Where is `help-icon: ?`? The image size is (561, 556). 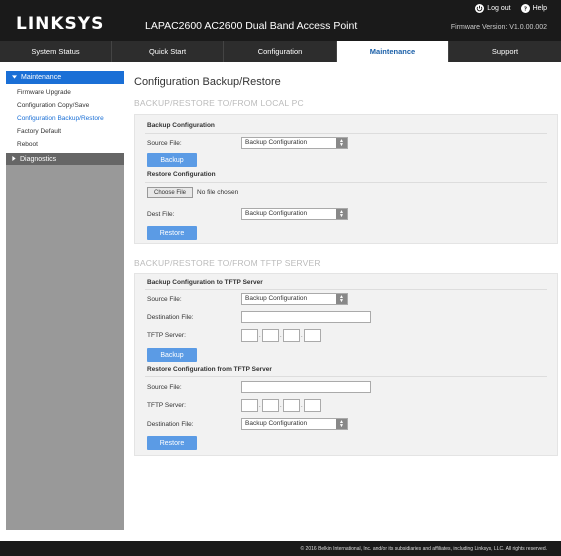
help-icon: ? is located at coordinates (525, 8).